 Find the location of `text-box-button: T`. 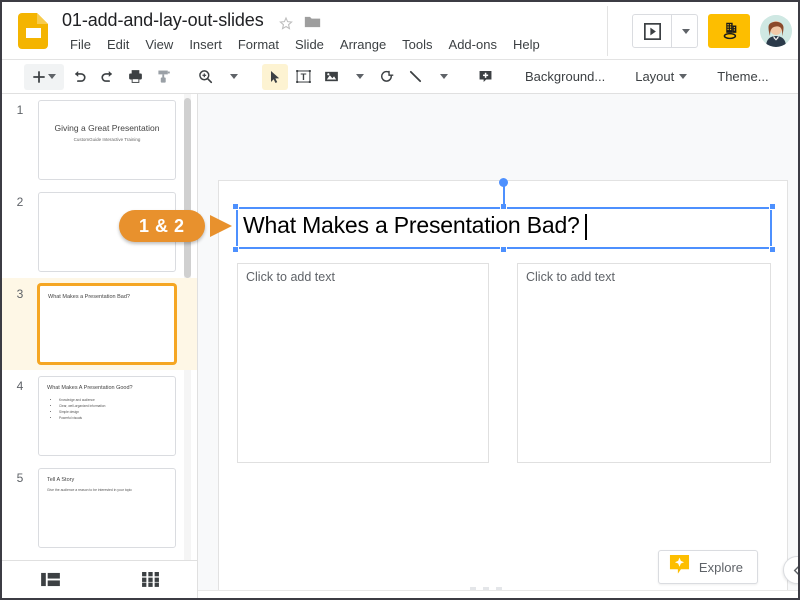

text-box-button: T is located at coordinates (303, 77).